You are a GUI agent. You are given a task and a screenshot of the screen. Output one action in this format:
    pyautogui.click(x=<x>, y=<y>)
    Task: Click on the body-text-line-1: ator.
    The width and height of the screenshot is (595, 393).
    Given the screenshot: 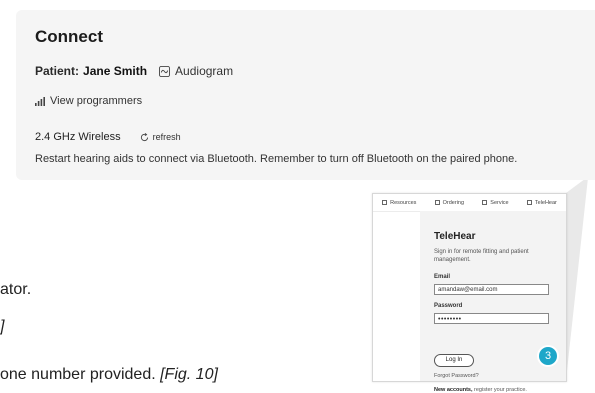 What is the action you would take?
    pyautogui.click(x=16, y=289)
    